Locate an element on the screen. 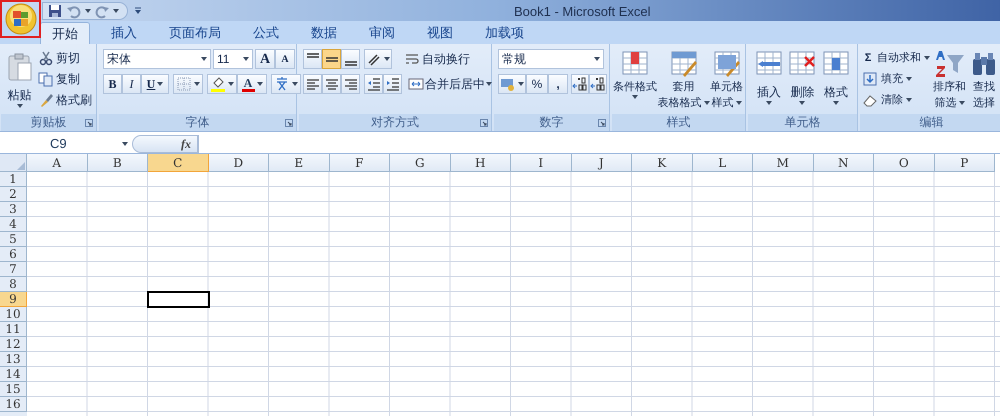 The image size is (1000, 416). group-label: 样式 is located at coordinates (678, 122).